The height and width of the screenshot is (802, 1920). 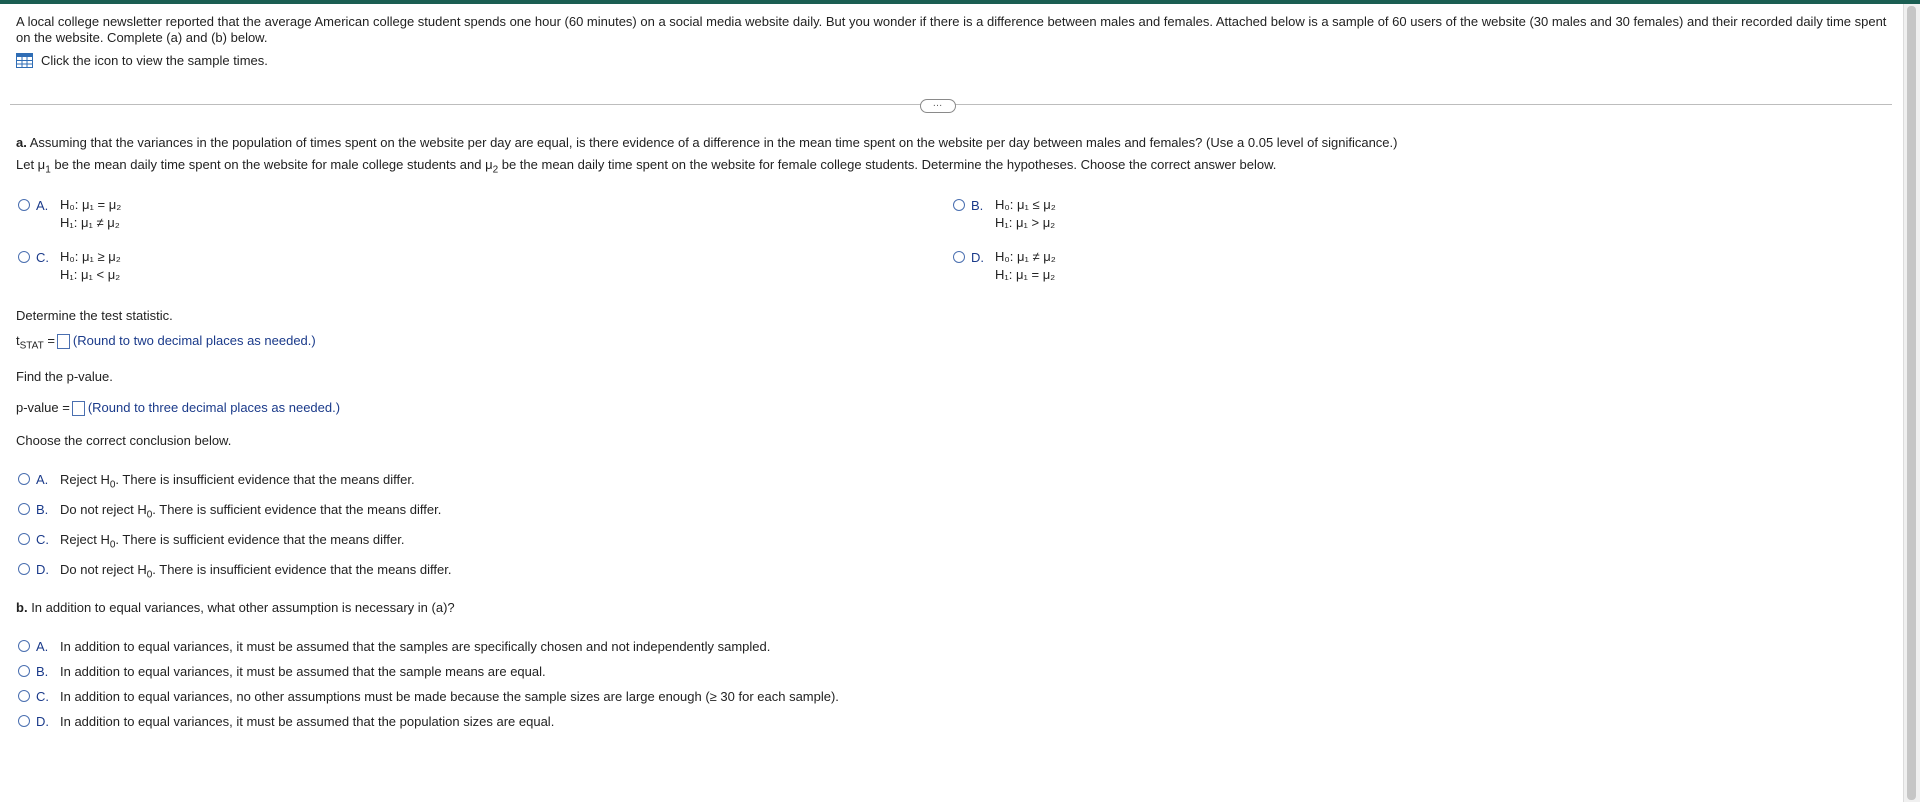 I want to click on hypothesis-option-a: A. H₀: μ₁ = μ₂ H₁: μ₁ ≠ μ₂, so click(x=70, y=214).